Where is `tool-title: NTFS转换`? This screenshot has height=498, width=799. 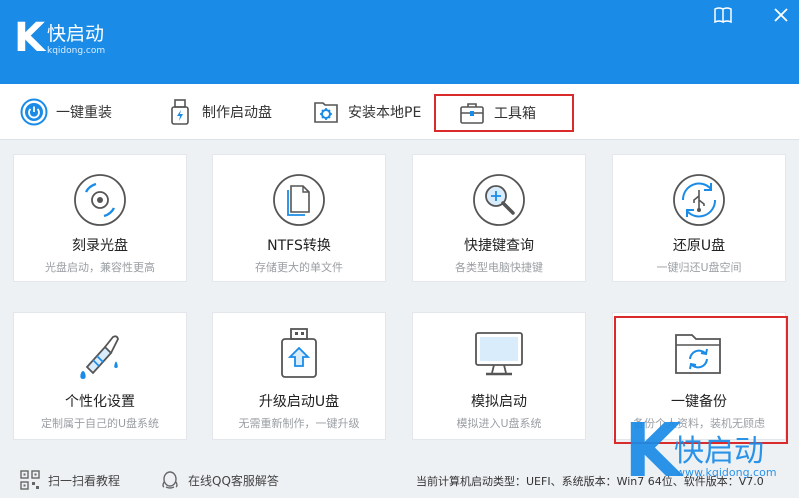
tool-title: NTFS转换 is located at coordinates (299, 246).